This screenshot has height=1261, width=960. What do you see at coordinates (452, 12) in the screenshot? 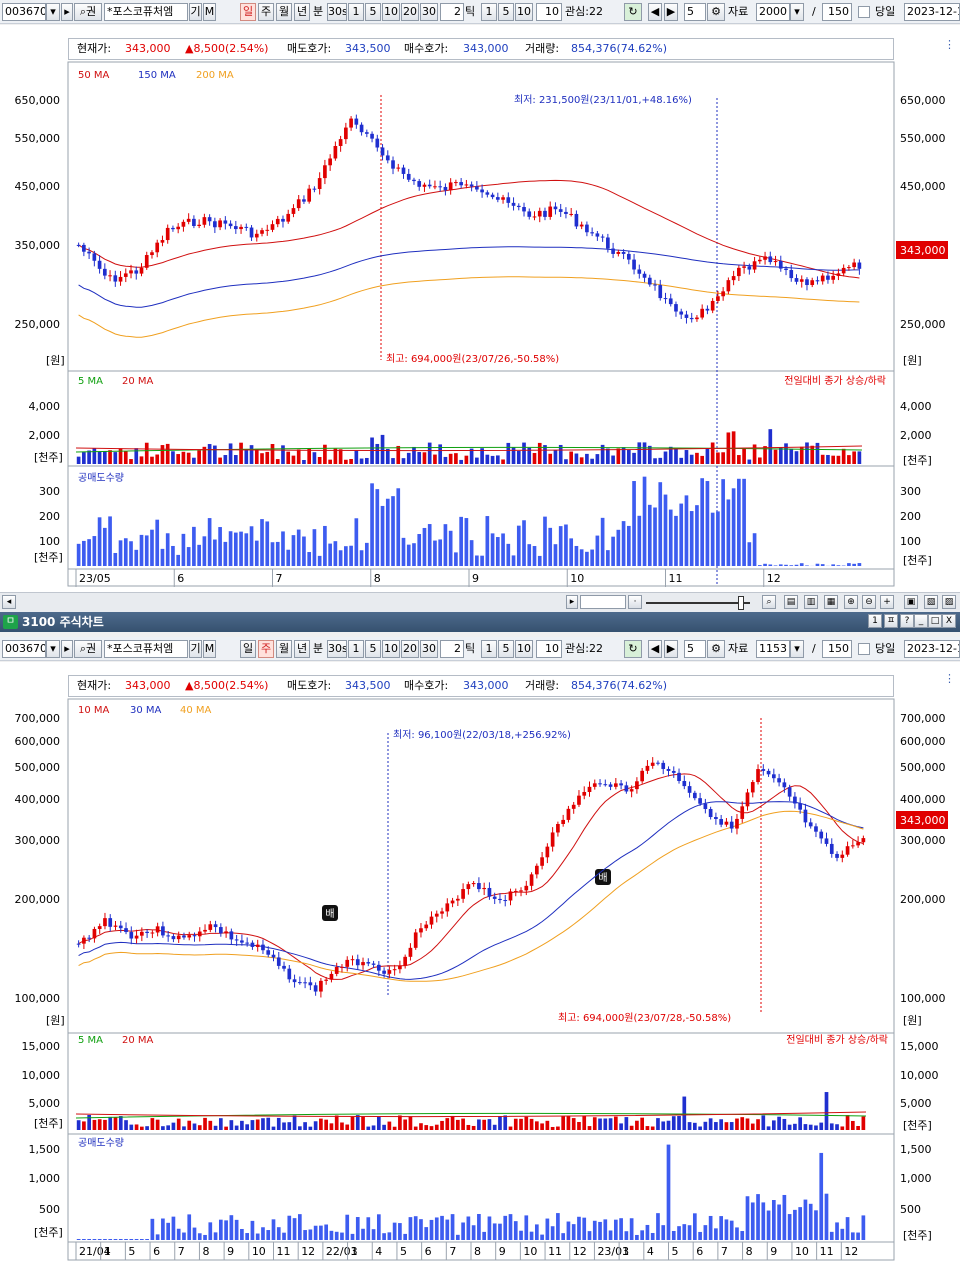
I see `tick-input: 2` at bounding box center [452, 12].